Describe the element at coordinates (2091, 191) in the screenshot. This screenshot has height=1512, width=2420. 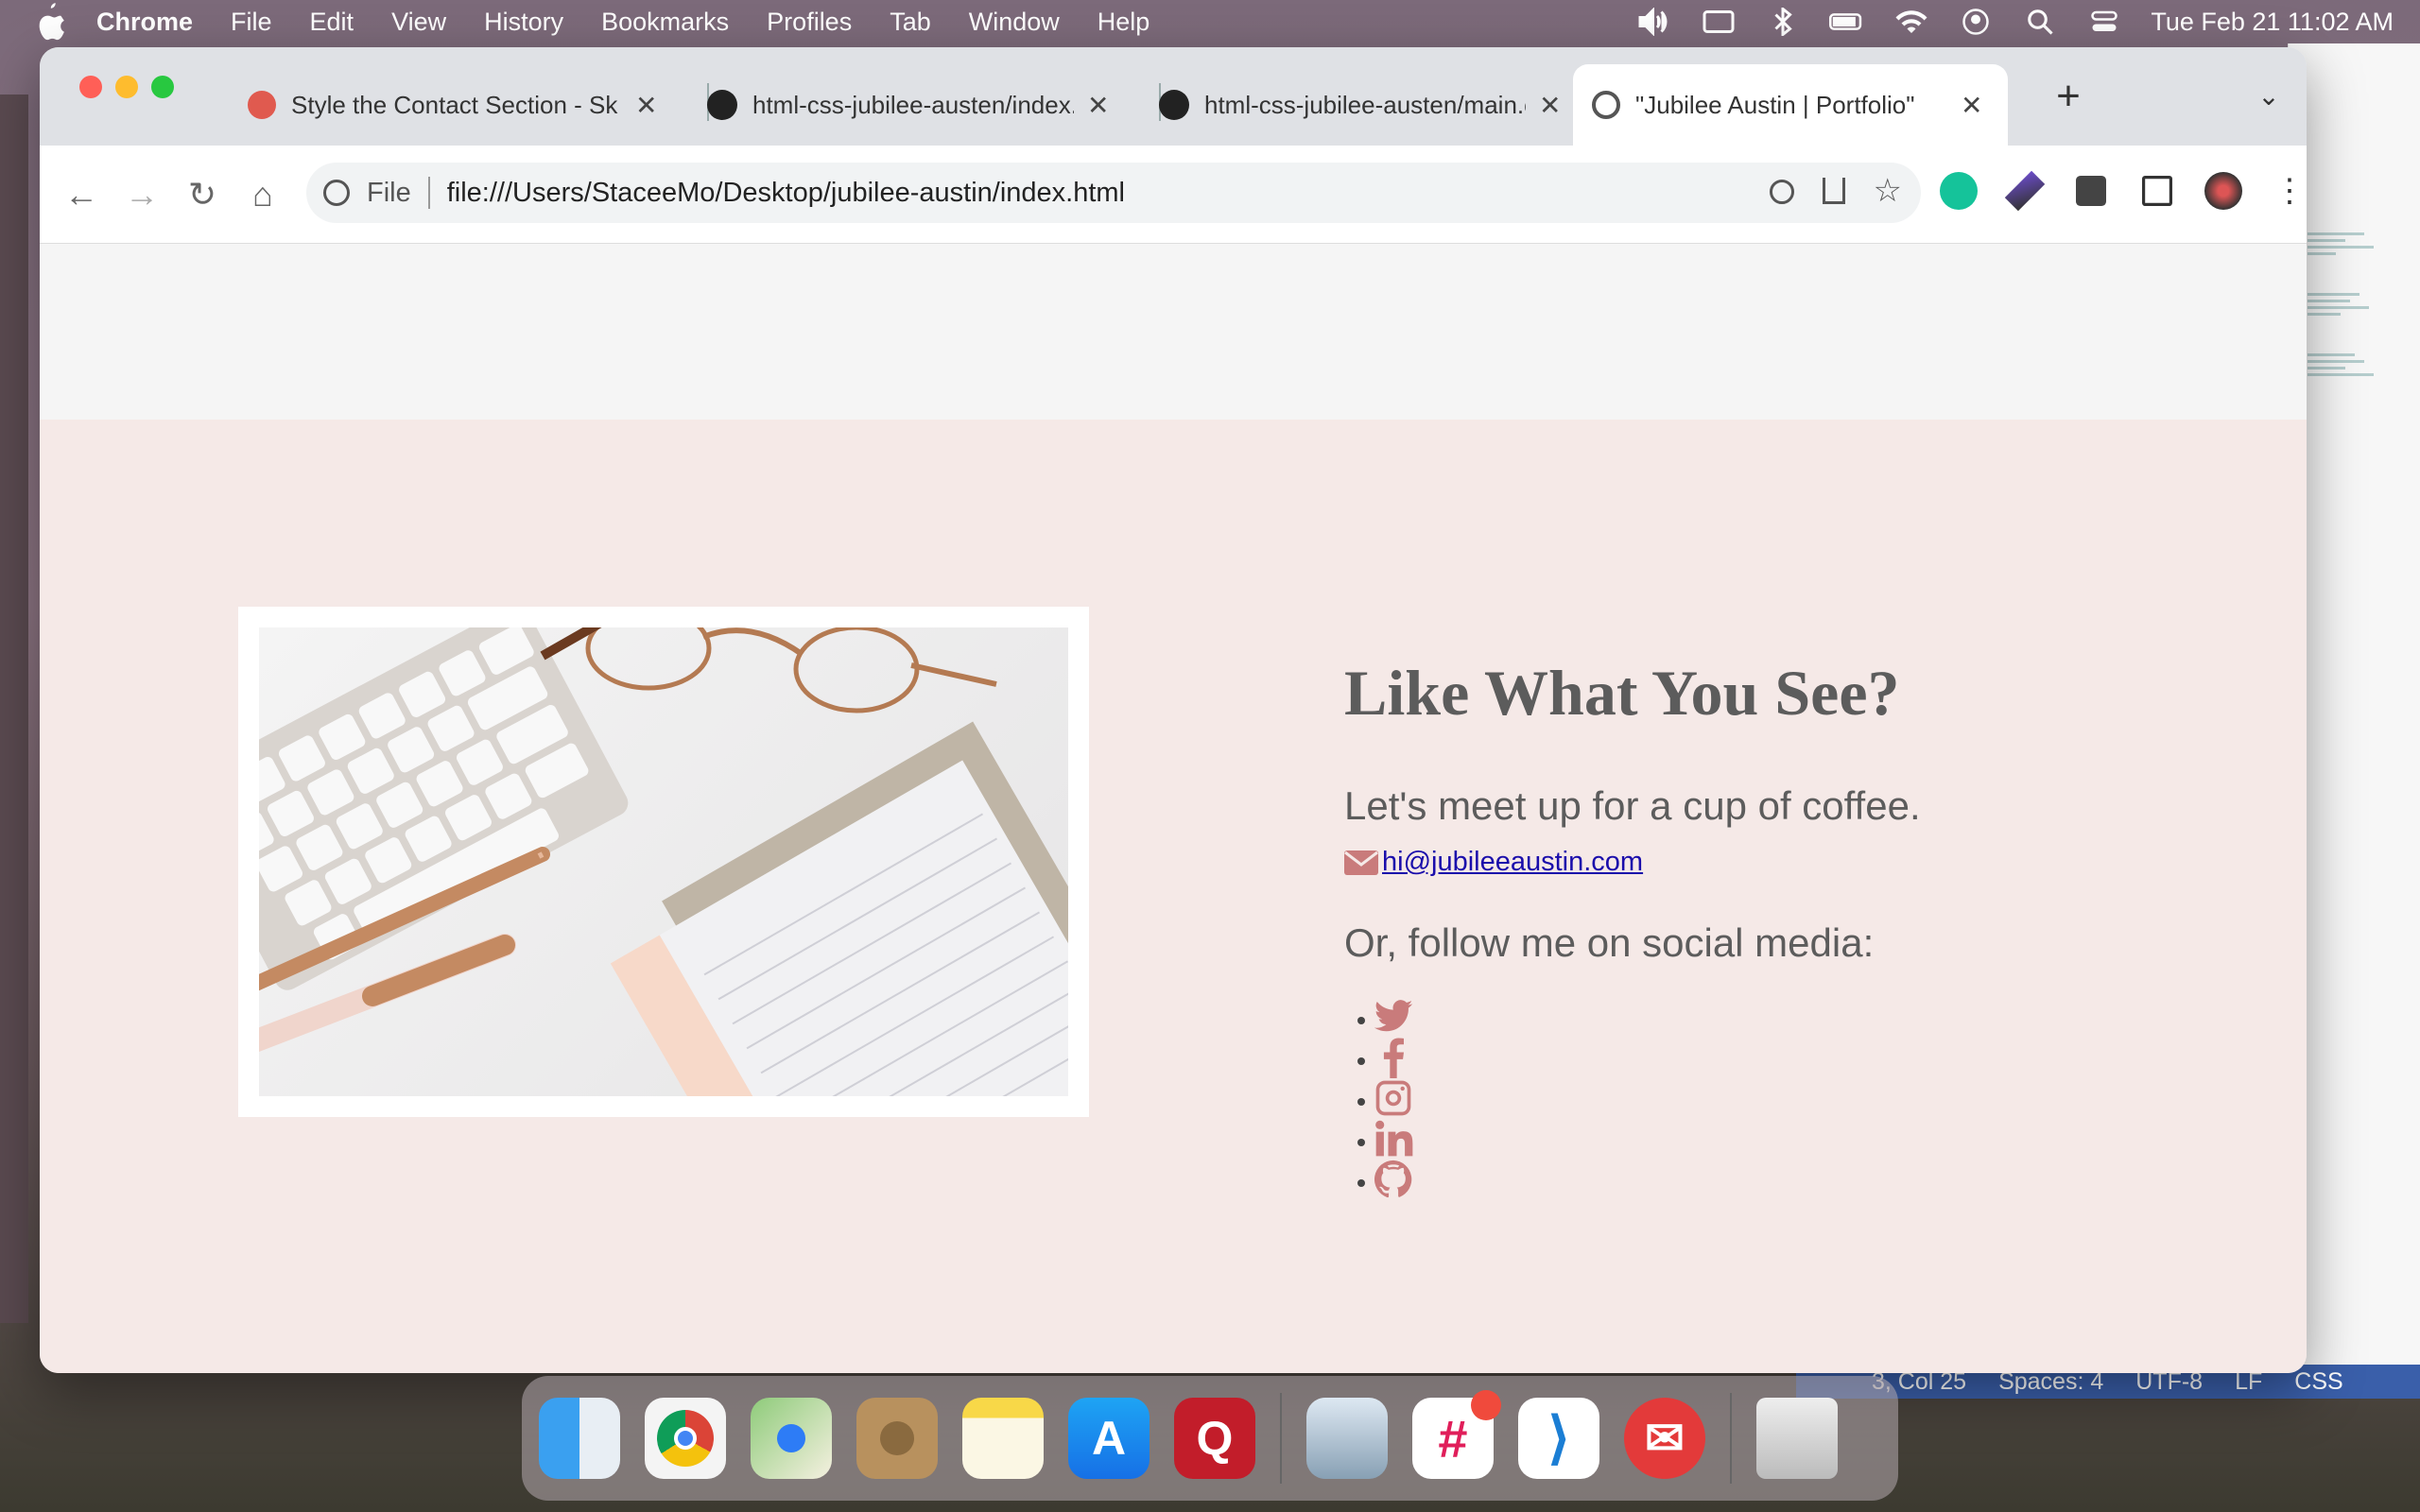
I see `extensions-puzzle-icon` at that location.